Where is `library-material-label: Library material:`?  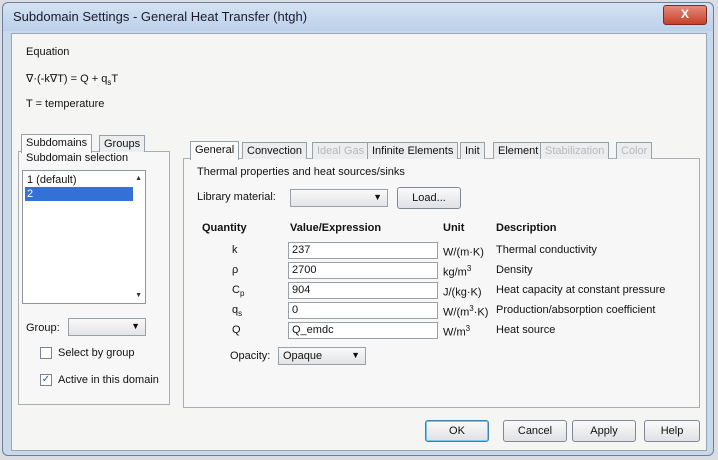
library-material-label: Library material: is located at coordinates (236, 197).